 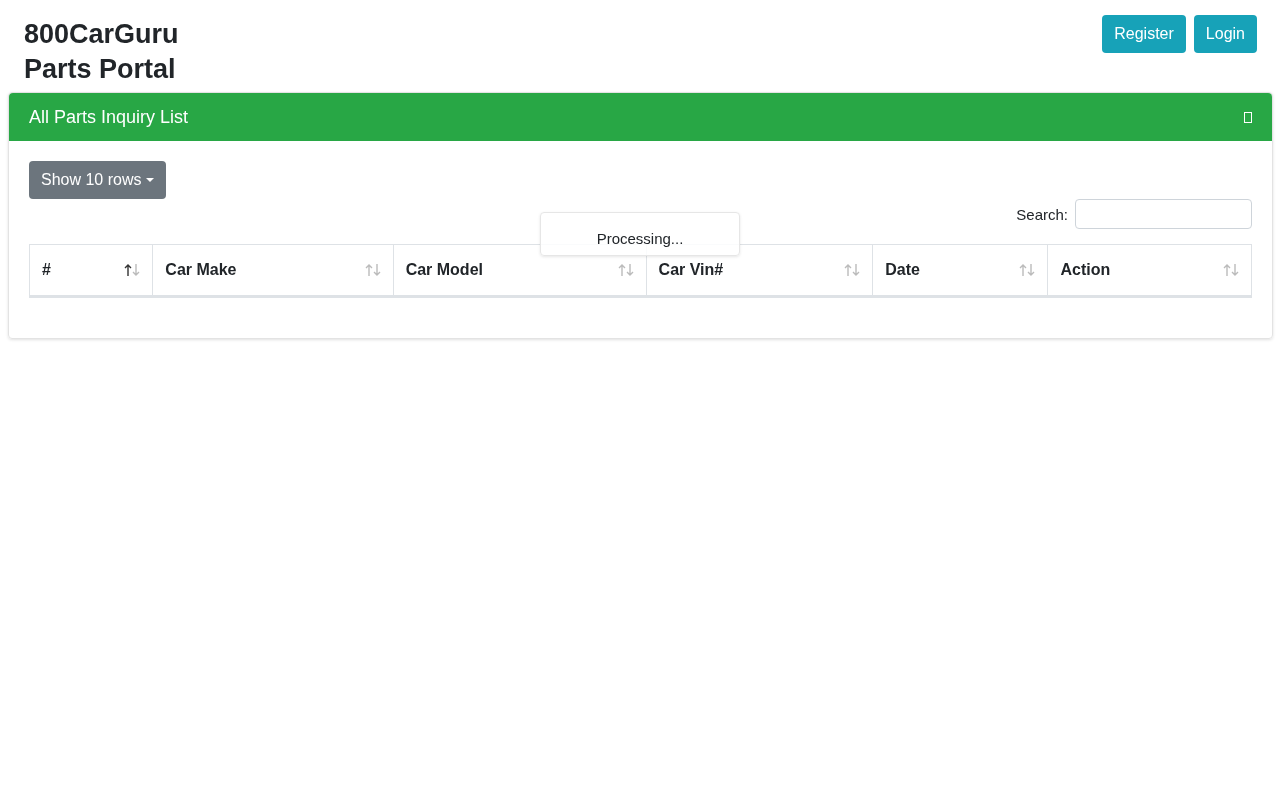 What do you see at coordinates (902, 270) in the screenshot?
I see `column-header: Date` at bounding box center [902, 270].